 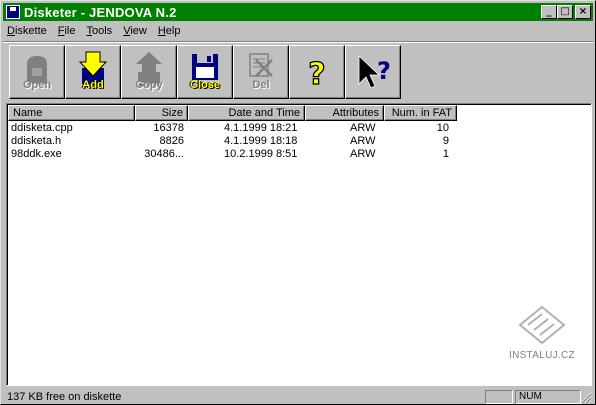 What do you see at coordinates (100, 31) in the screenshot?
I see `menu-tools: Tools` at bounding box center [100, 31].